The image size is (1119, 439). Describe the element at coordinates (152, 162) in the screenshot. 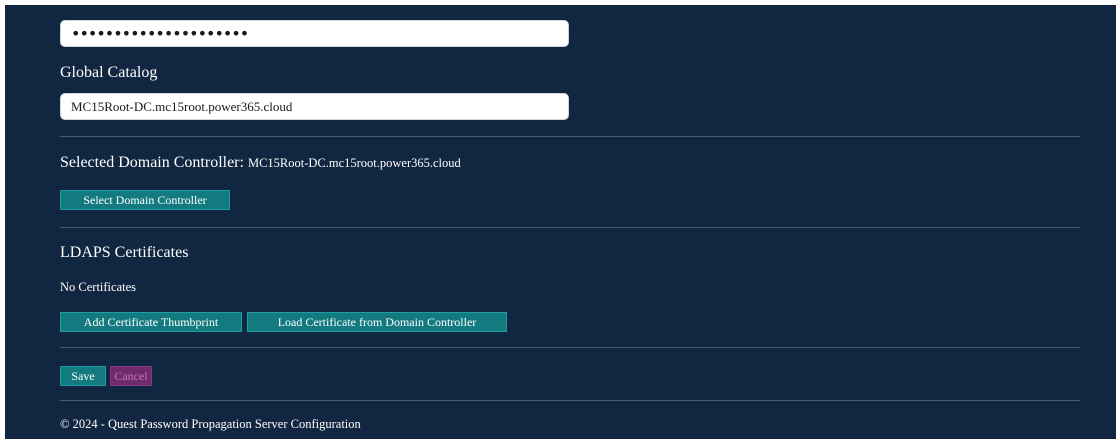

I see `selected-dc-label: Selected Domain Controller:` at that location.